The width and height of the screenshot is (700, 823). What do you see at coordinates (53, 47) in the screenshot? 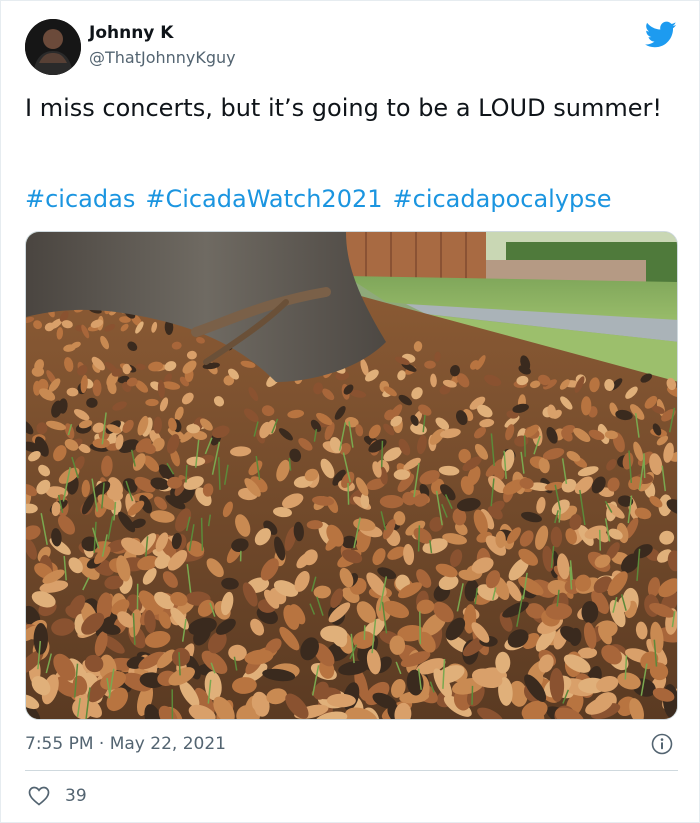
I see `avatar` at bounding box center [53, 47].